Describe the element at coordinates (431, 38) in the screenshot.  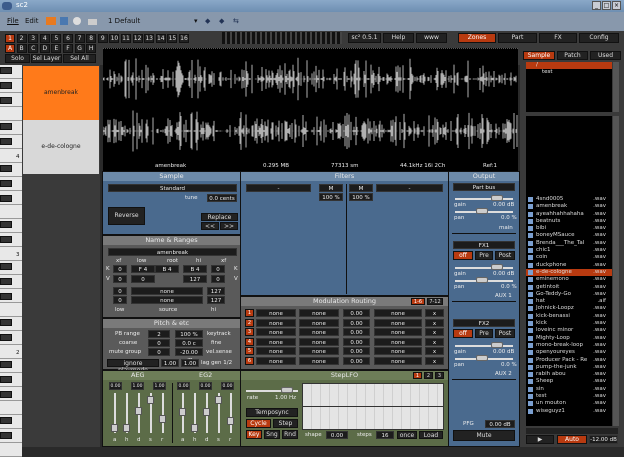
I see `www-button: www` at that location.